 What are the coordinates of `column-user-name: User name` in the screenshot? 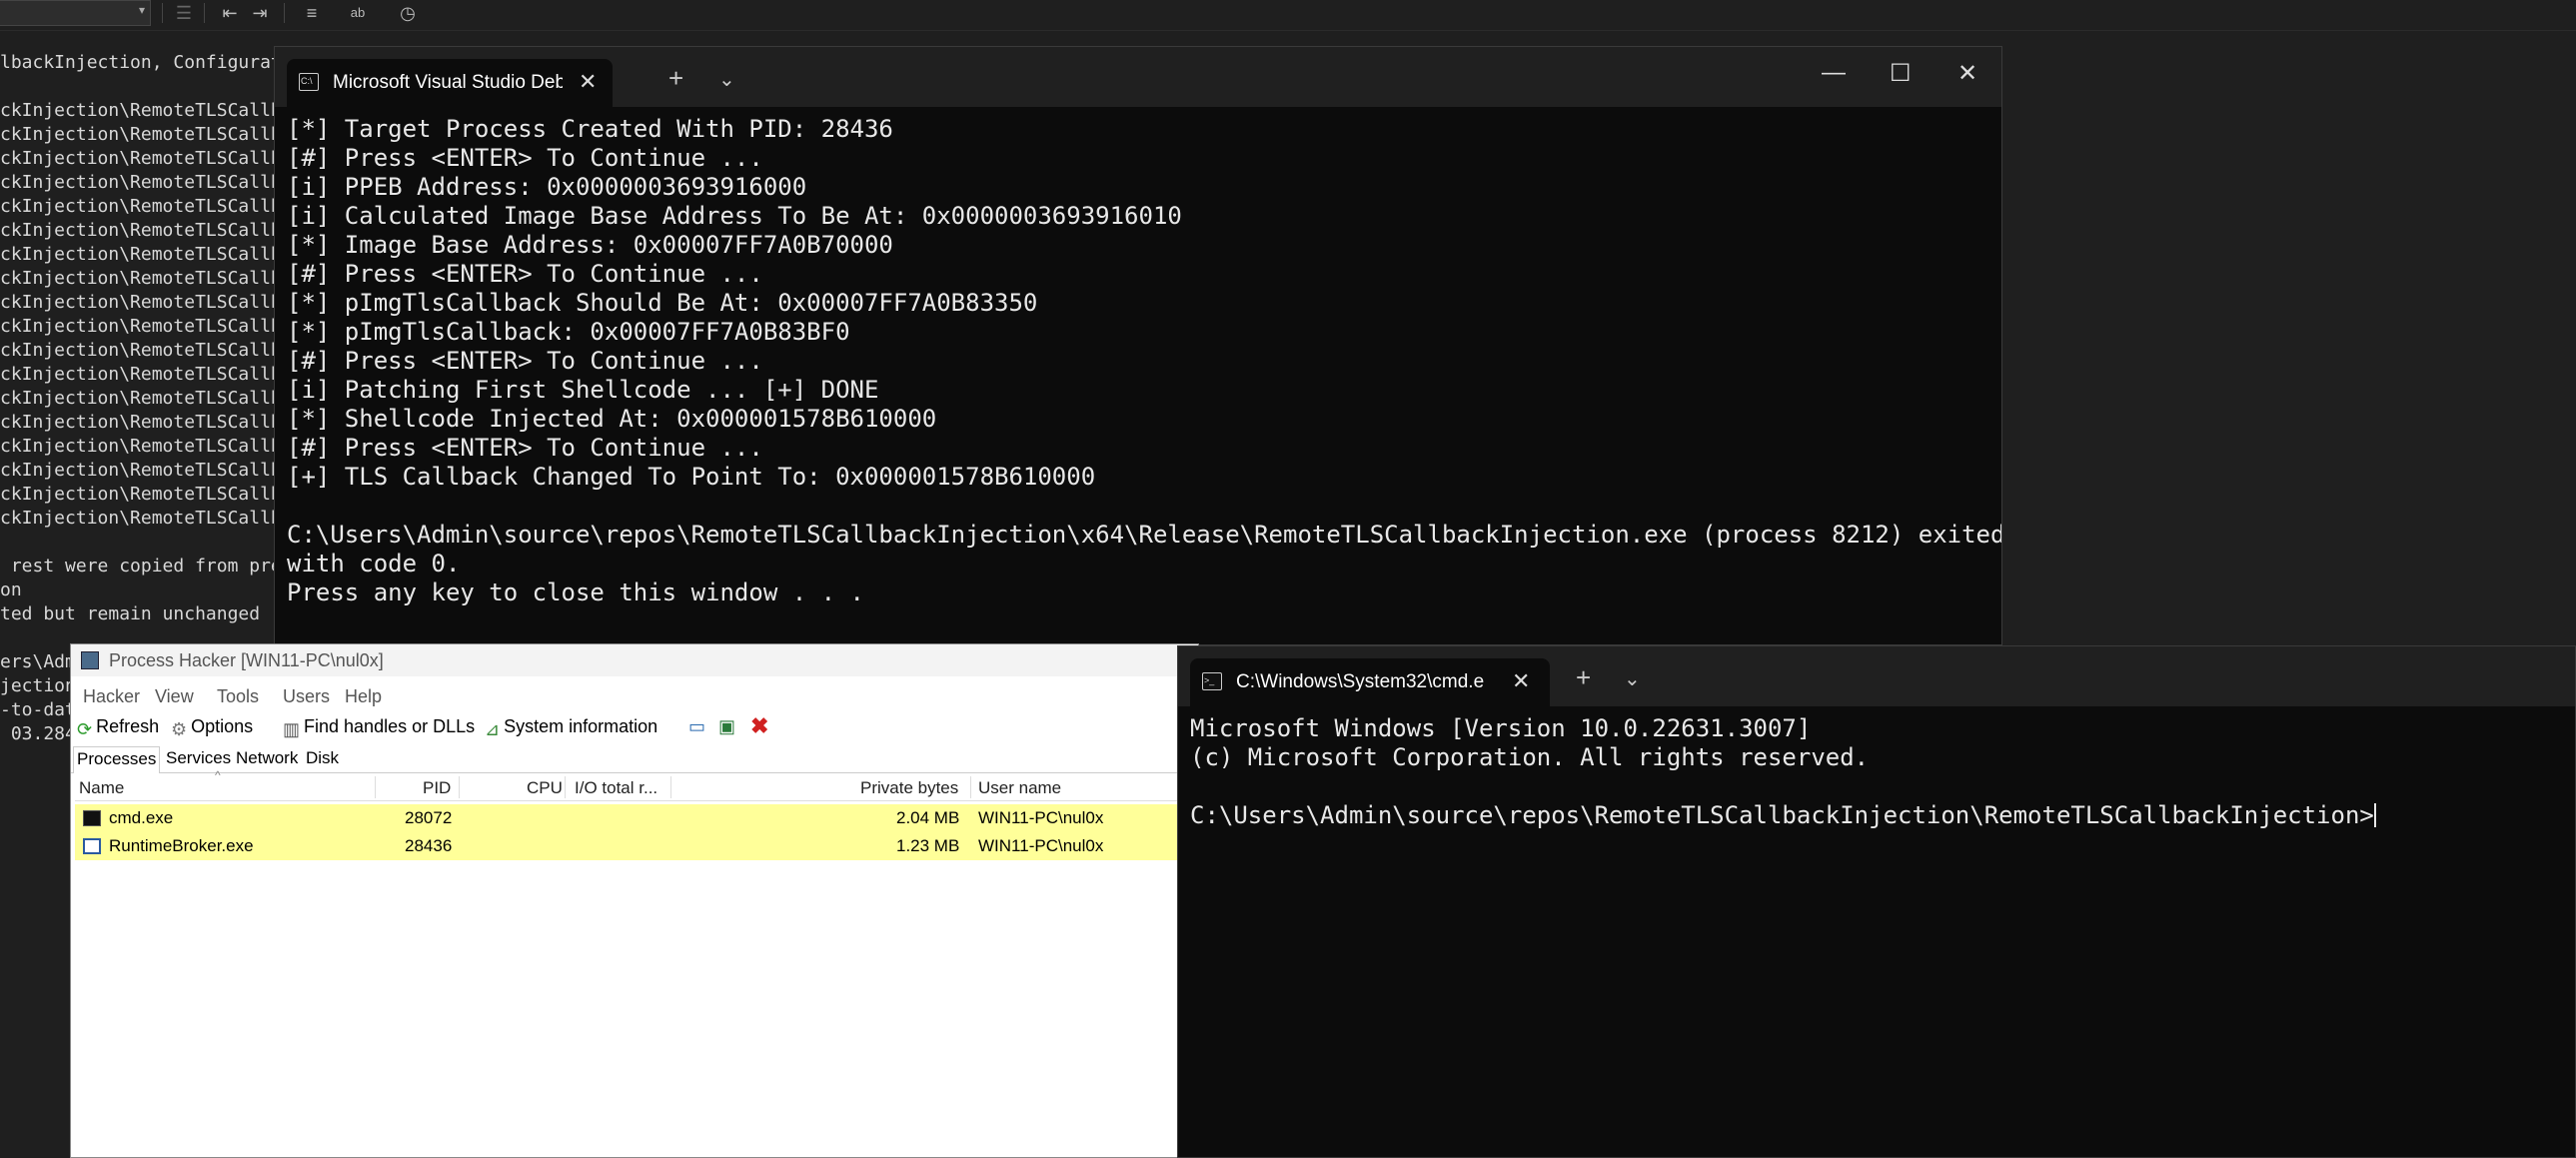 It's located at (1019, 788).